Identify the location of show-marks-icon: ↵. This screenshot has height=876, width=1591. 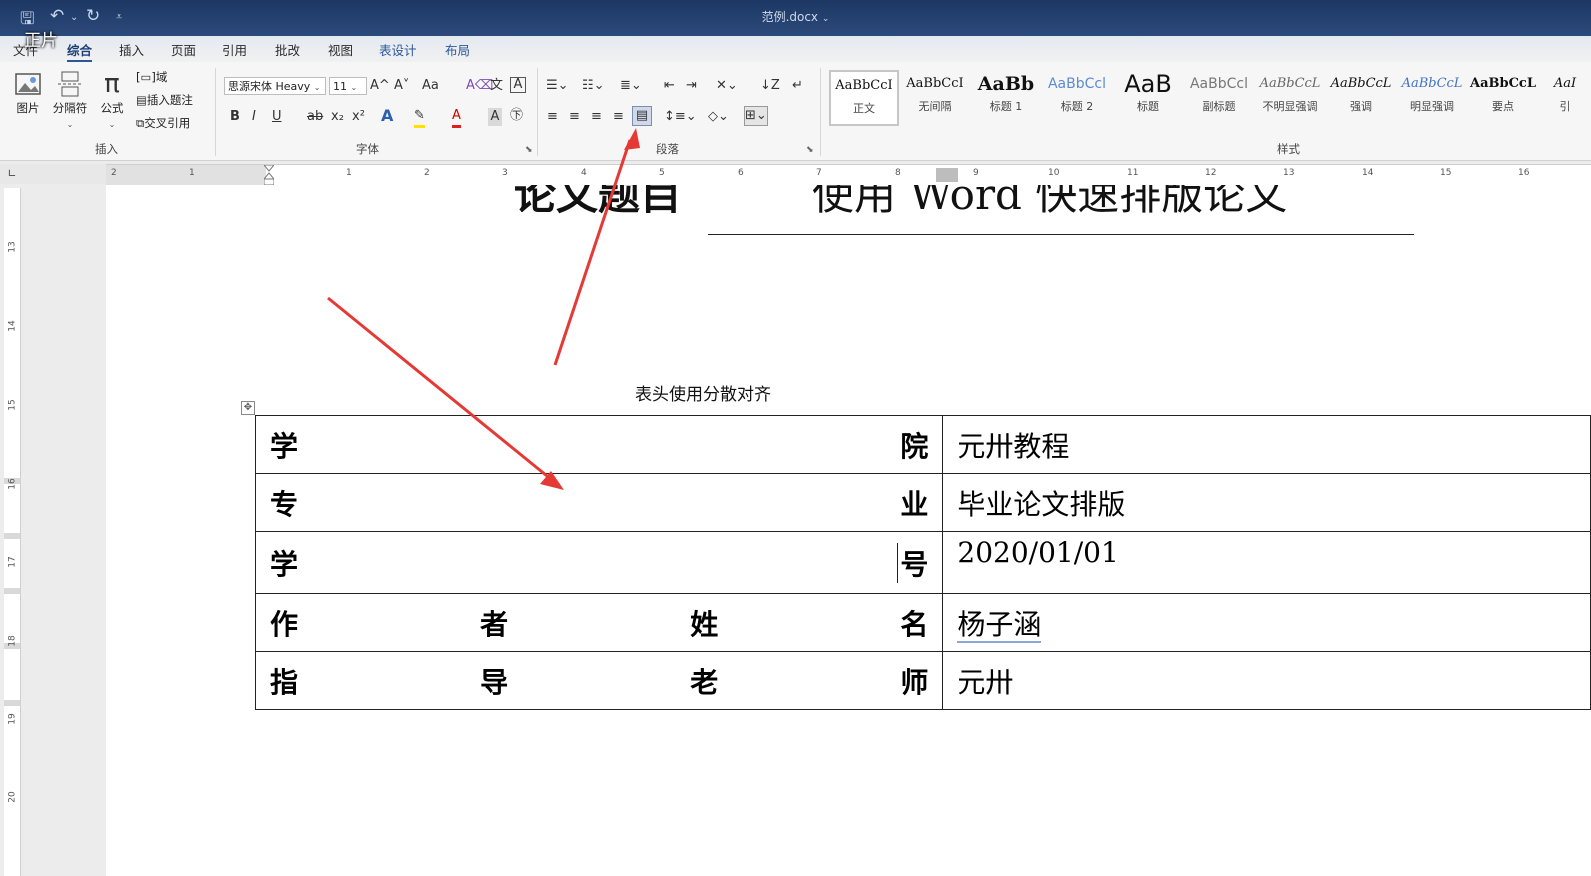
(797, 86).